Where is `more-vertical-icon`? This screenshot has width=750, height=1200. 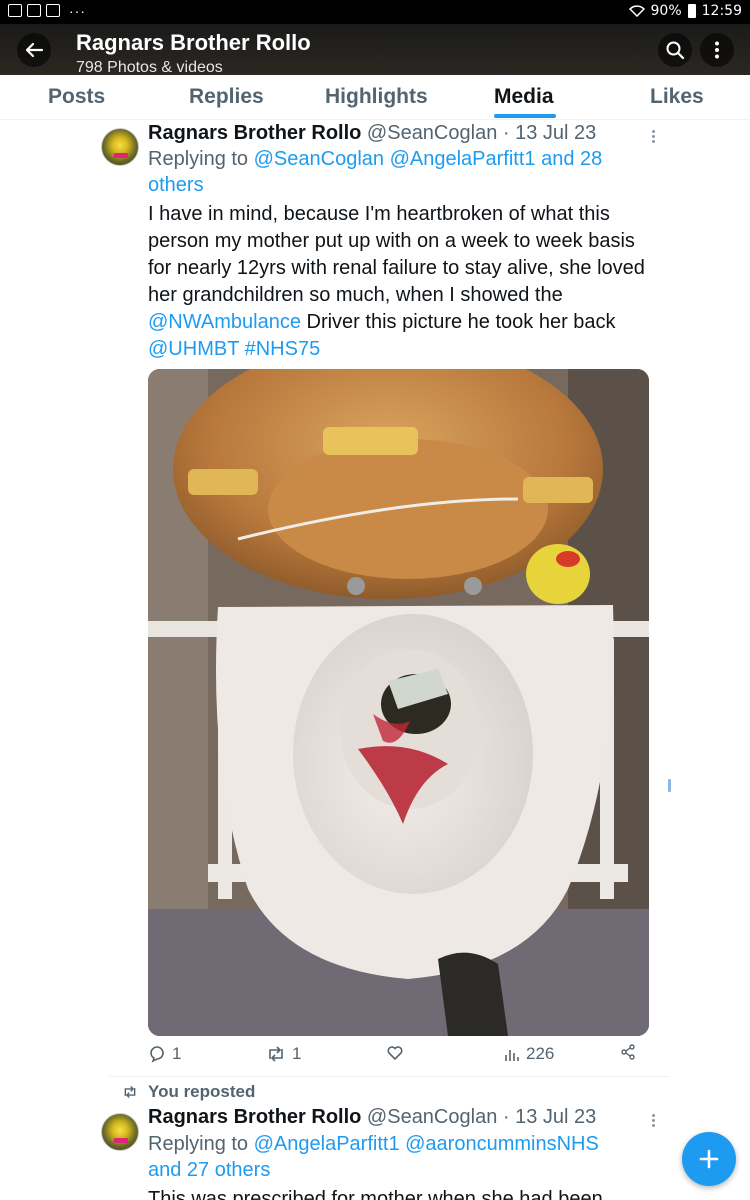 more-vertical-icon is located at coordinates (717, 50).